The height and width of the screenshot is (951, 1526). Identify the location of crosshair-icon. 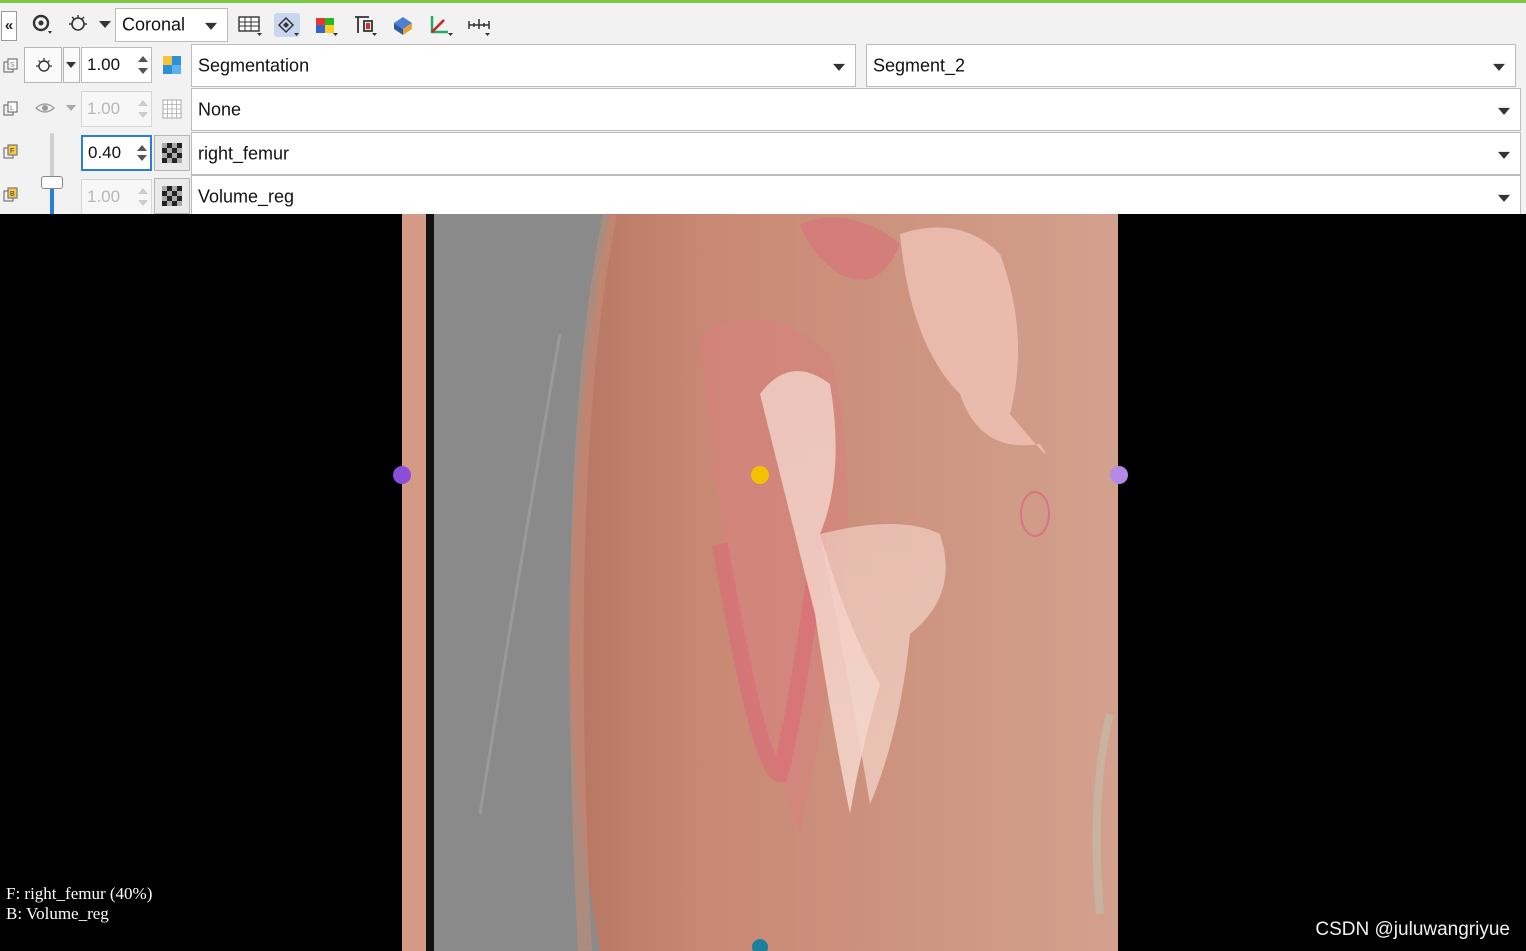
(441, 25).